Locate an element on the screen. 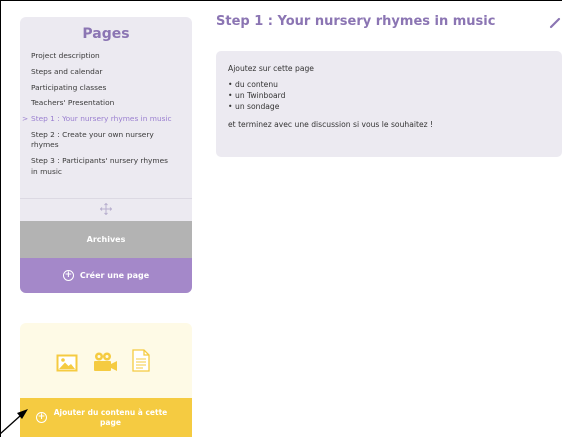 This screenshot has height=437, width=562. move-icon is located at coordinates (106, 209).